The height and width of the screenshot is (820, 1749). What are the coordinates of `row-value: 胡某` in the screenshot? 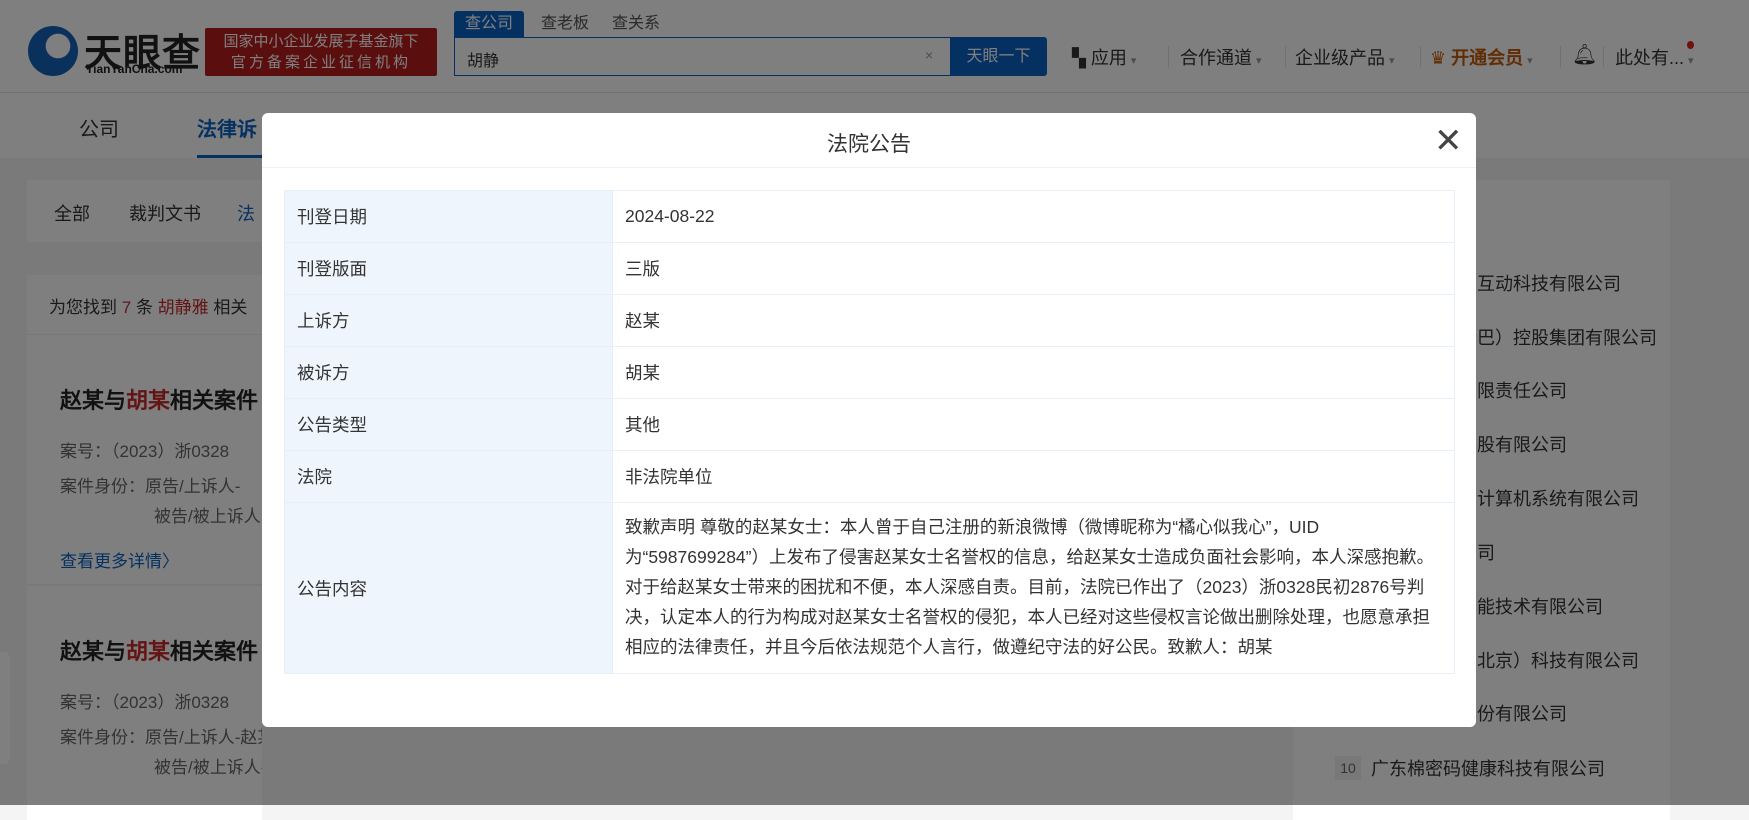 It's located at (1033, 372).